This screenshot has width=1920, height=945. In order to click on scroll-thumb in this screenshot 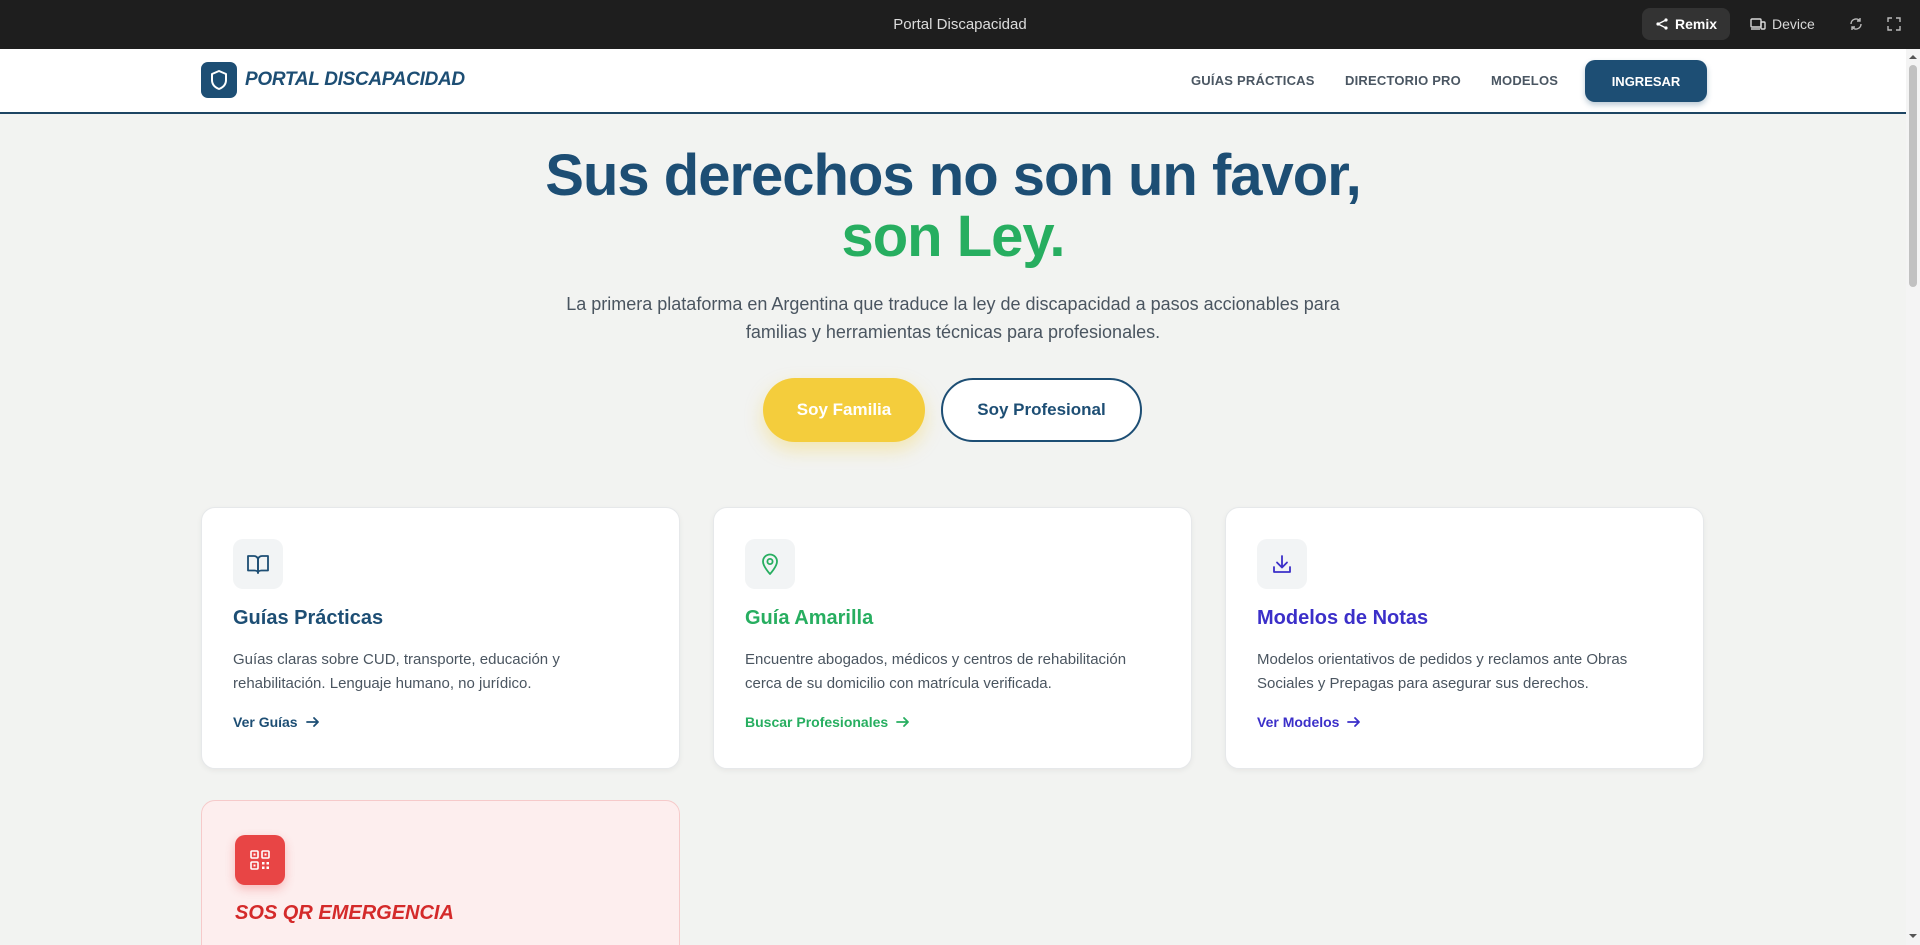, I will do `click(1913, 176)`.